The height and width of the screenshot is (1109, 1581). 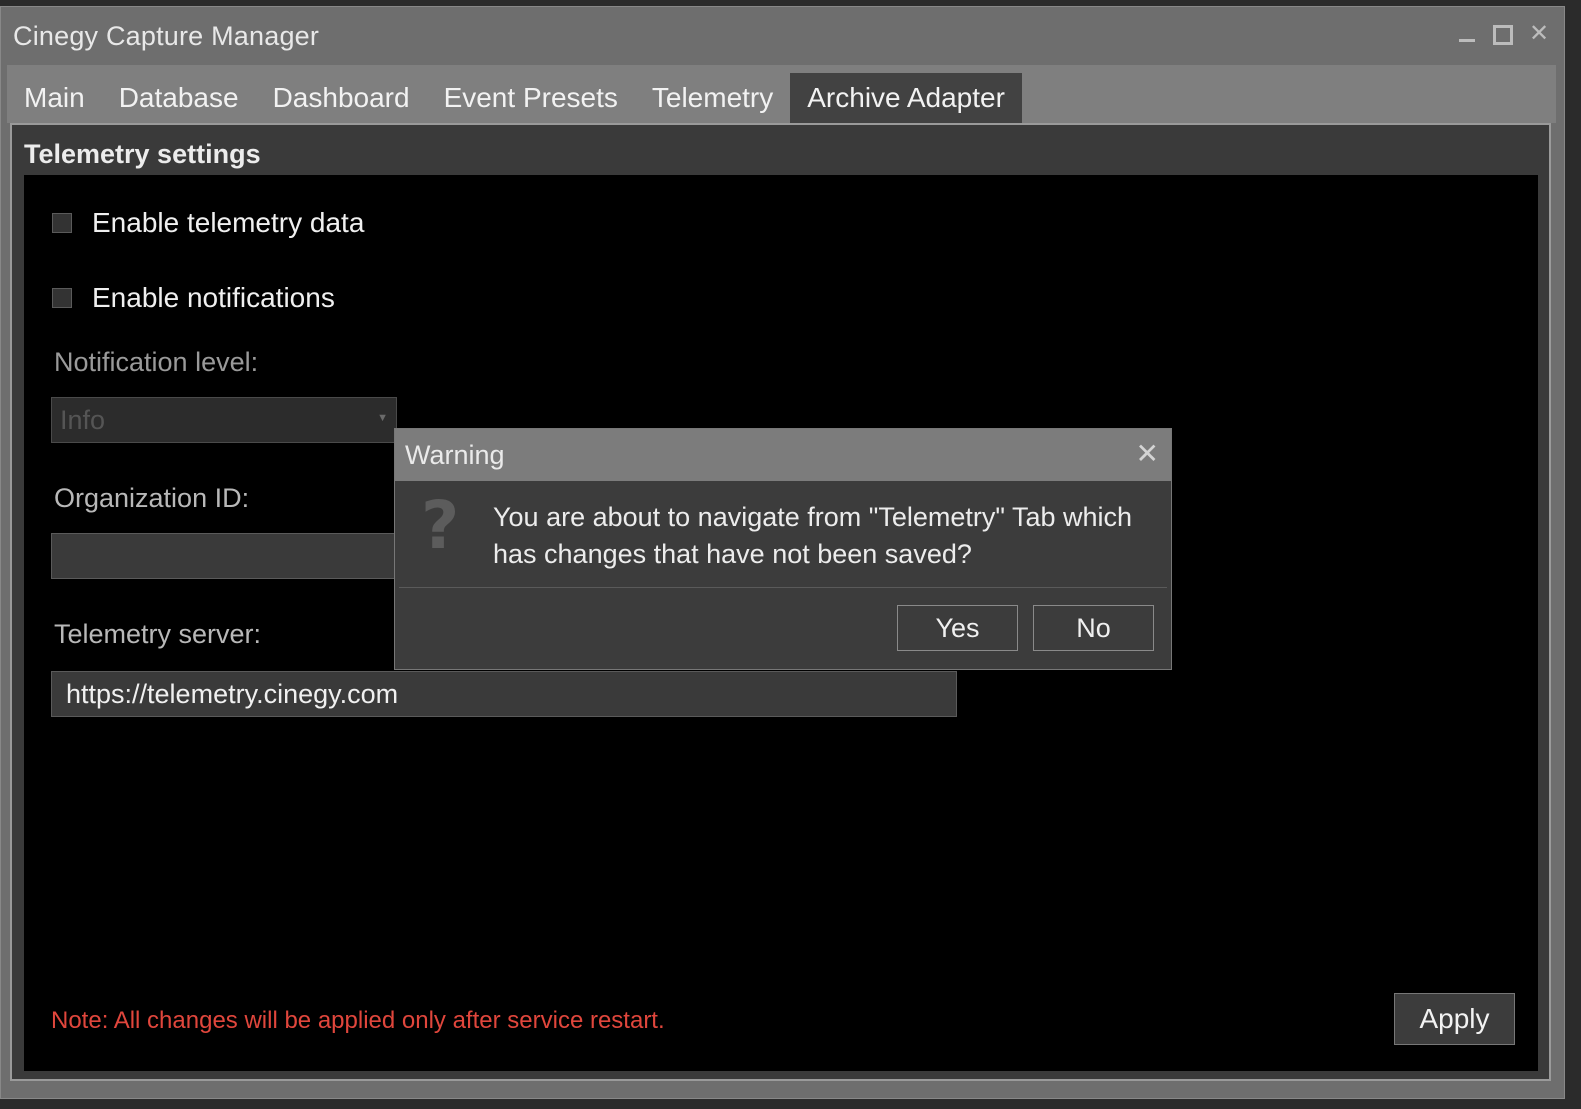 What do you see at coordinates (957, 628) in the screenshot?
I see `yes-button: Yes` at bounding box center [957, 628].